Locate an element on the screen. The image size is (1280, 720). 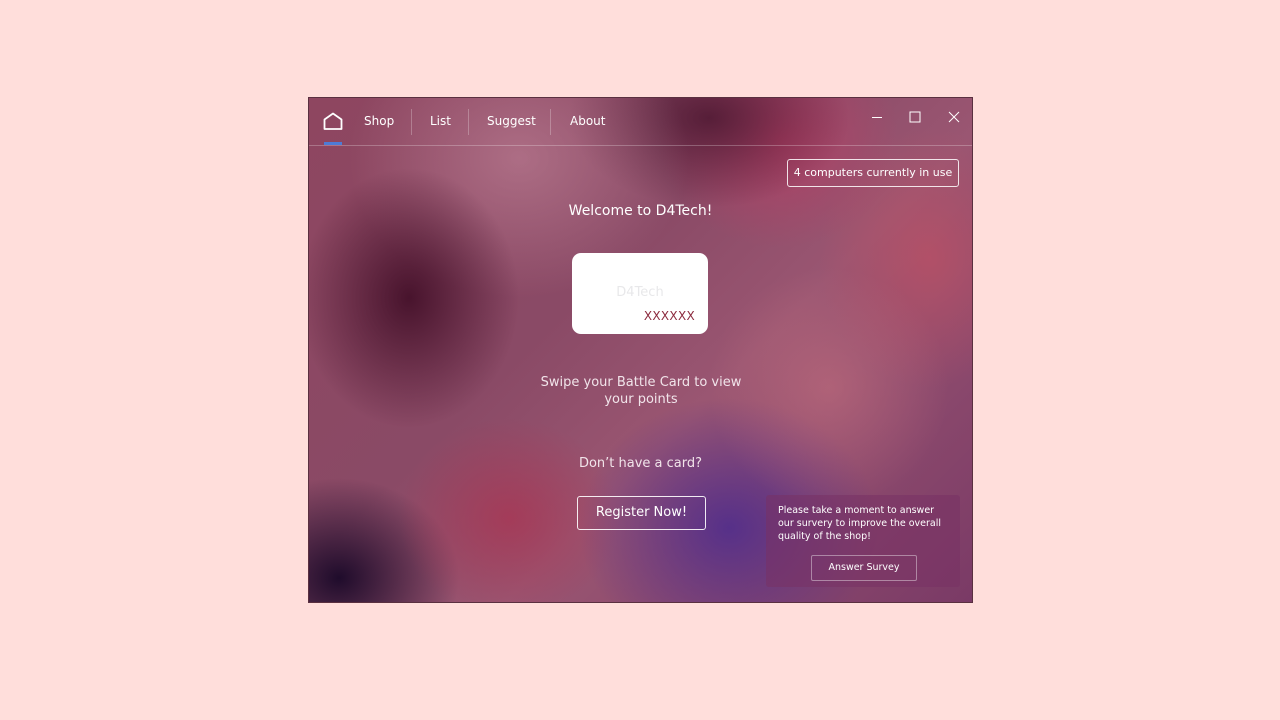
battle-card-image: D4Tech XXXXXX is located at coordinates (640, 293).